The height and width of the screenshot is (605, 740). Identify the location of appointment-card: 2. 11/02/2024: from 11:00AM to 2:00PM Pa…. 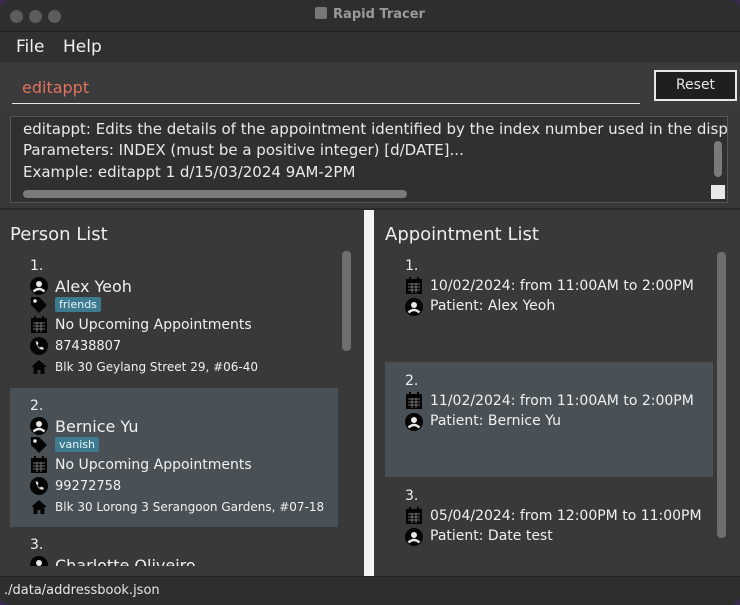
(549, 419).